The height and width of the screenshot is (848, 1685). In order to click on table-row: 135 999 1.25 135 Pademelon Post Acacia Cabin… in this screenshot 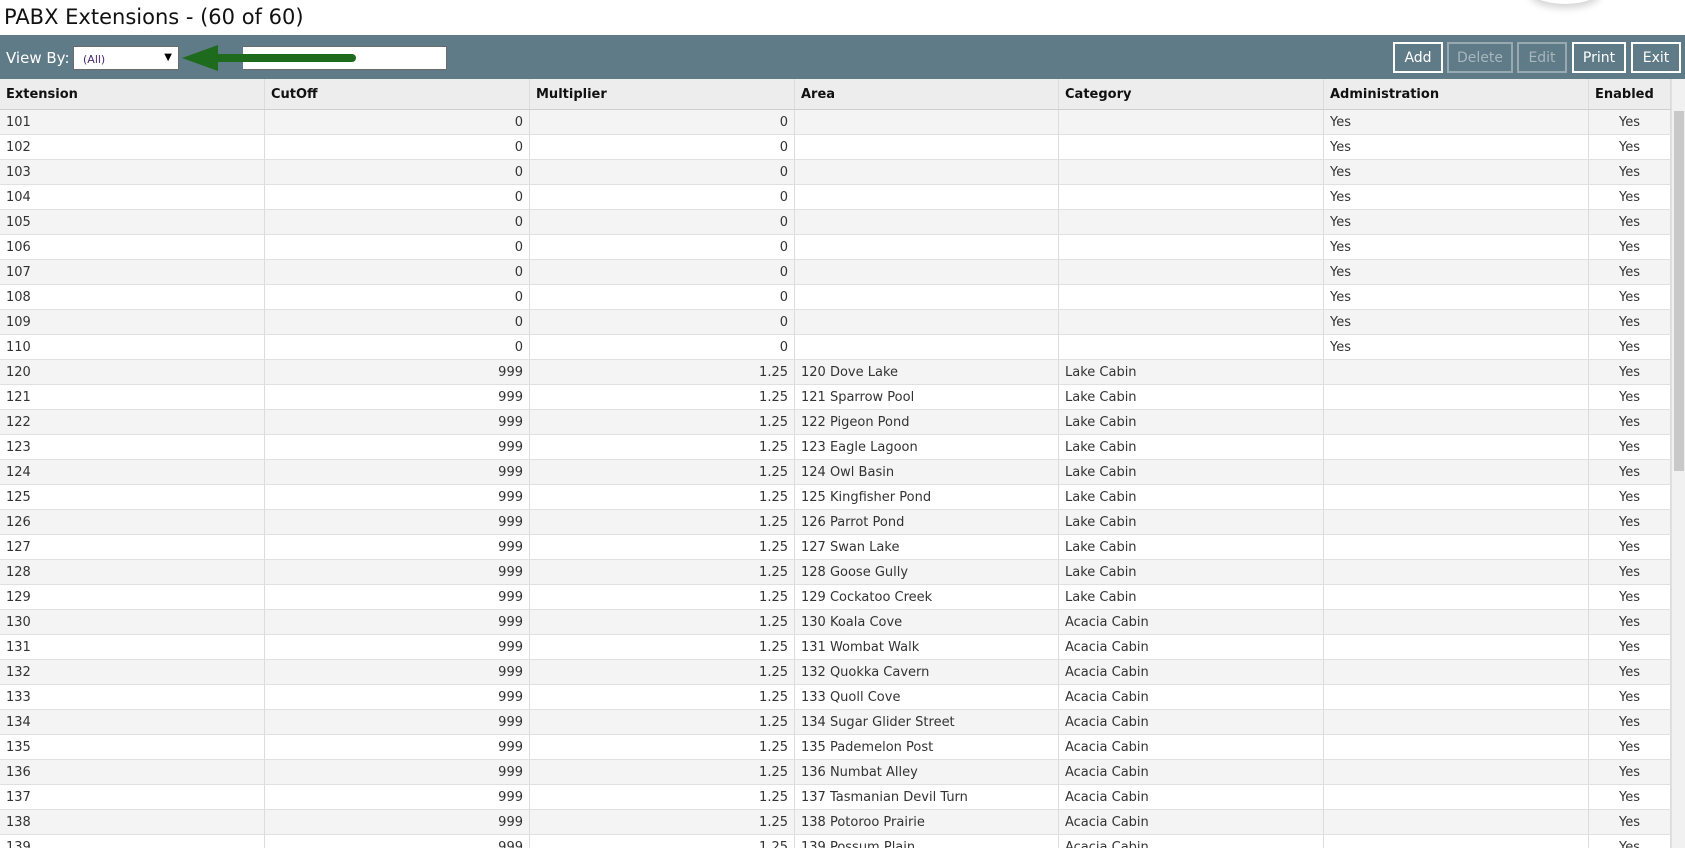, I will do `click(835, 747)`.